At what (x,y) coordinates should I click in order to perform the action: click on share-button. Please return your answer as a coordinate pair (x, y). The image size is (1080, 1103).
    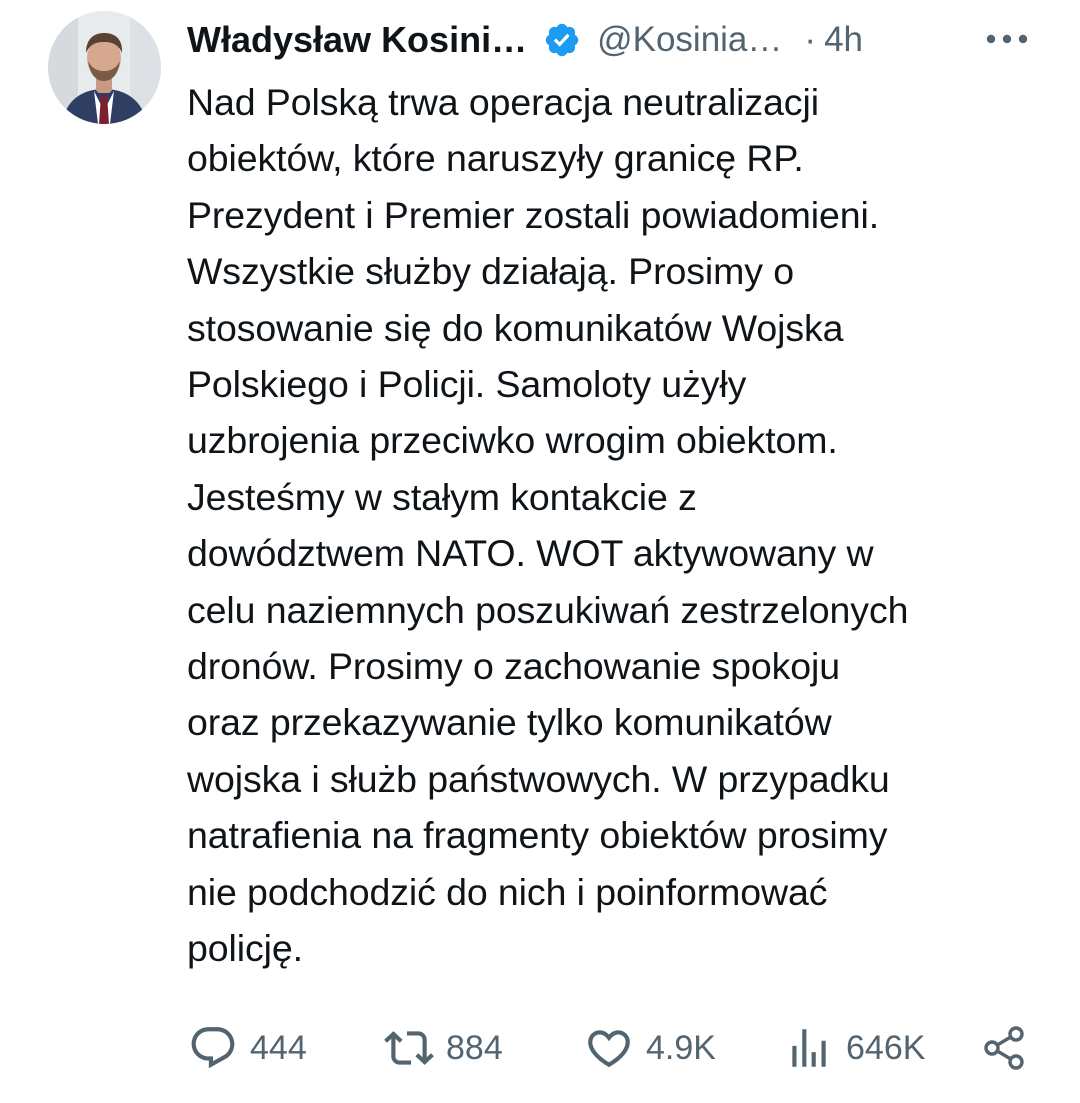
    Looking at the image, I should click on (1005, 1048).